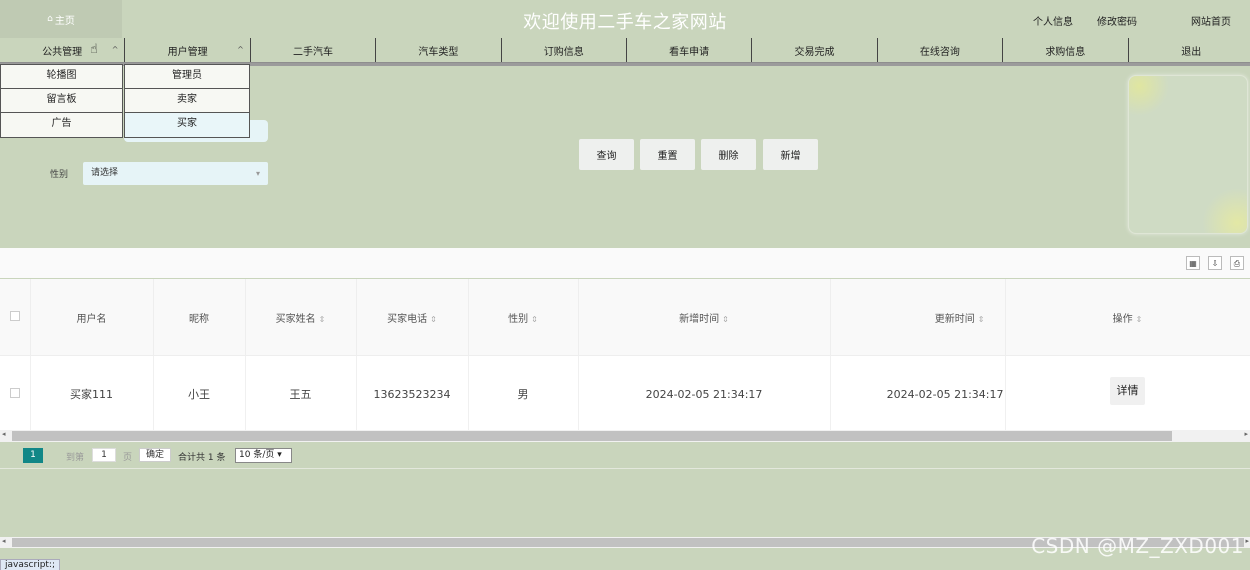  I want to click on nav-public-management: 公共管理 ☝ ^, so click(63, 50).